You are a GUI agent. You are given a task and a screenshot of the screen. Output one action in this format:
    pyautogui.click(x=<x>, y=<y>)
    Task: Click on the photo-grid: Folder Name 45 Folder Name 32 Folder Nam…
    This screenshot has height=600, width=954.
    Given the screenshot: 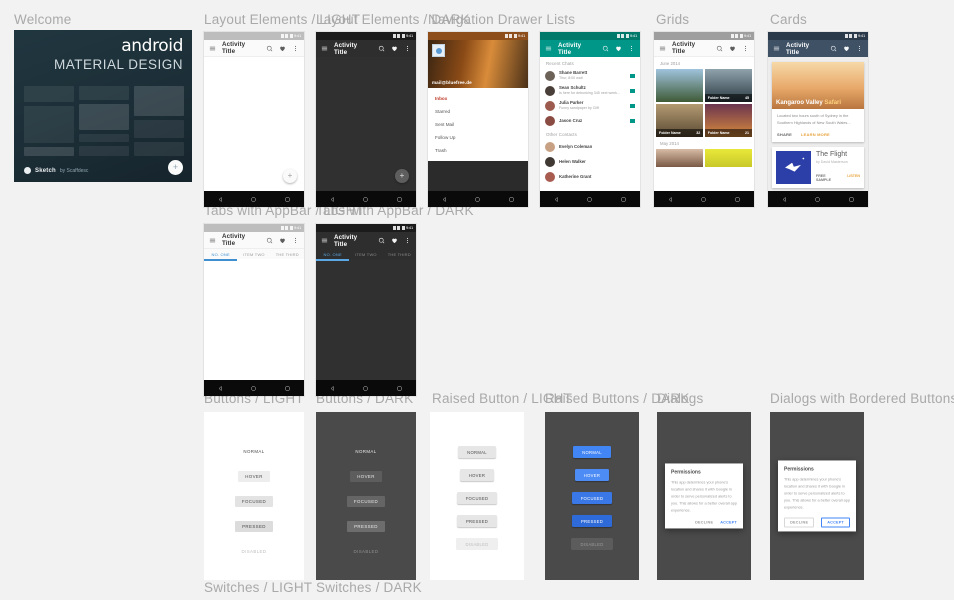 What is the action you would take?
    pyautogui.click(x=704, y=103)
    